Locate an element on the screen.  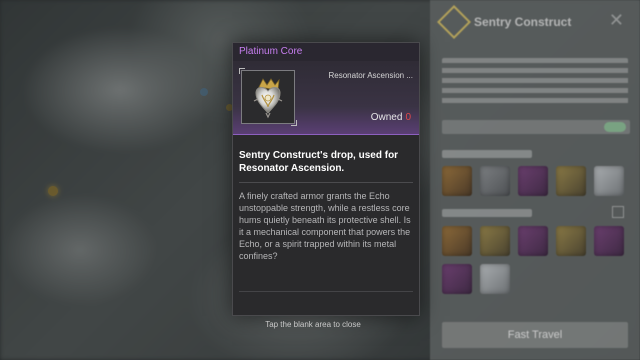
checkbox is located at coordinates (618, 212).